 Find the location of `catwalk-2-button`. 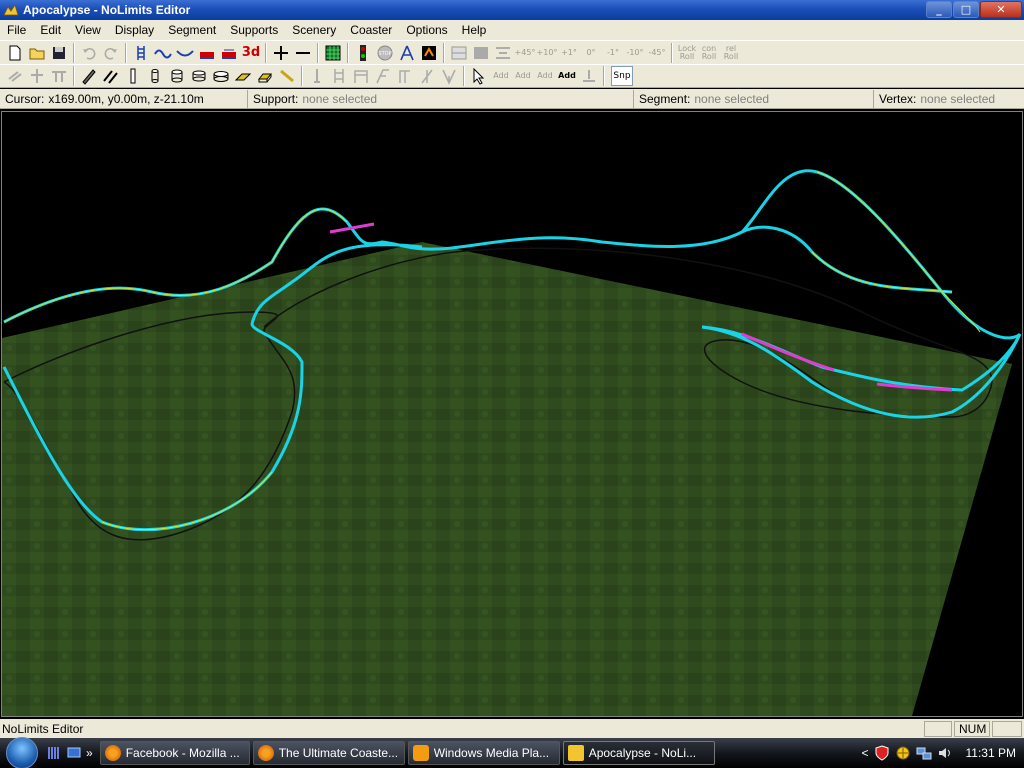

catwalk-2-button is located at coordinates (339, 76).